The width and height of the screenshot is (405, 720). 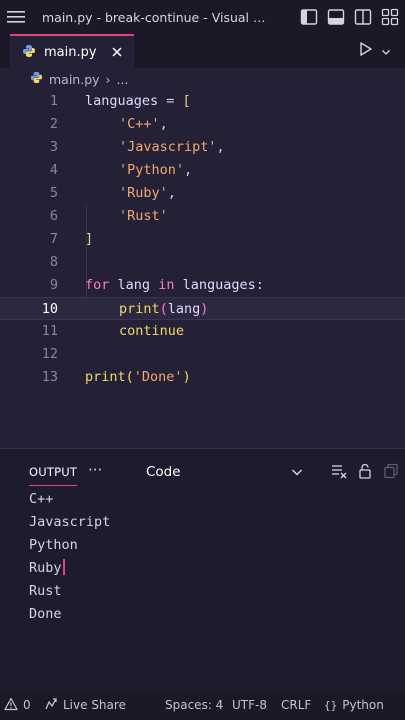 What do you see at coordinates (202, 262) in the screenshot?
I see `code-line: 8` at bounding box center [202, 262].